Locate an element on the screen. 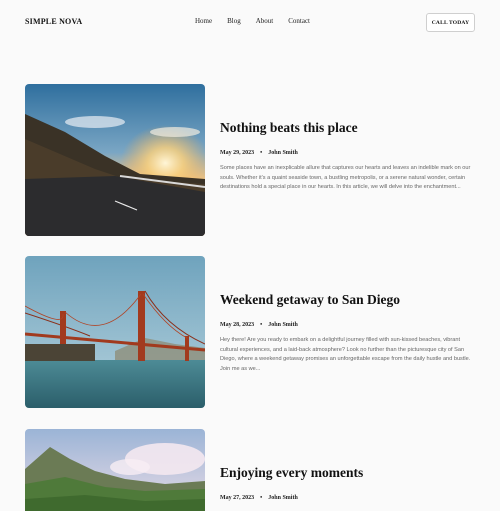  call-today-button: CALL TODAY is located at coordinates (450, 22).